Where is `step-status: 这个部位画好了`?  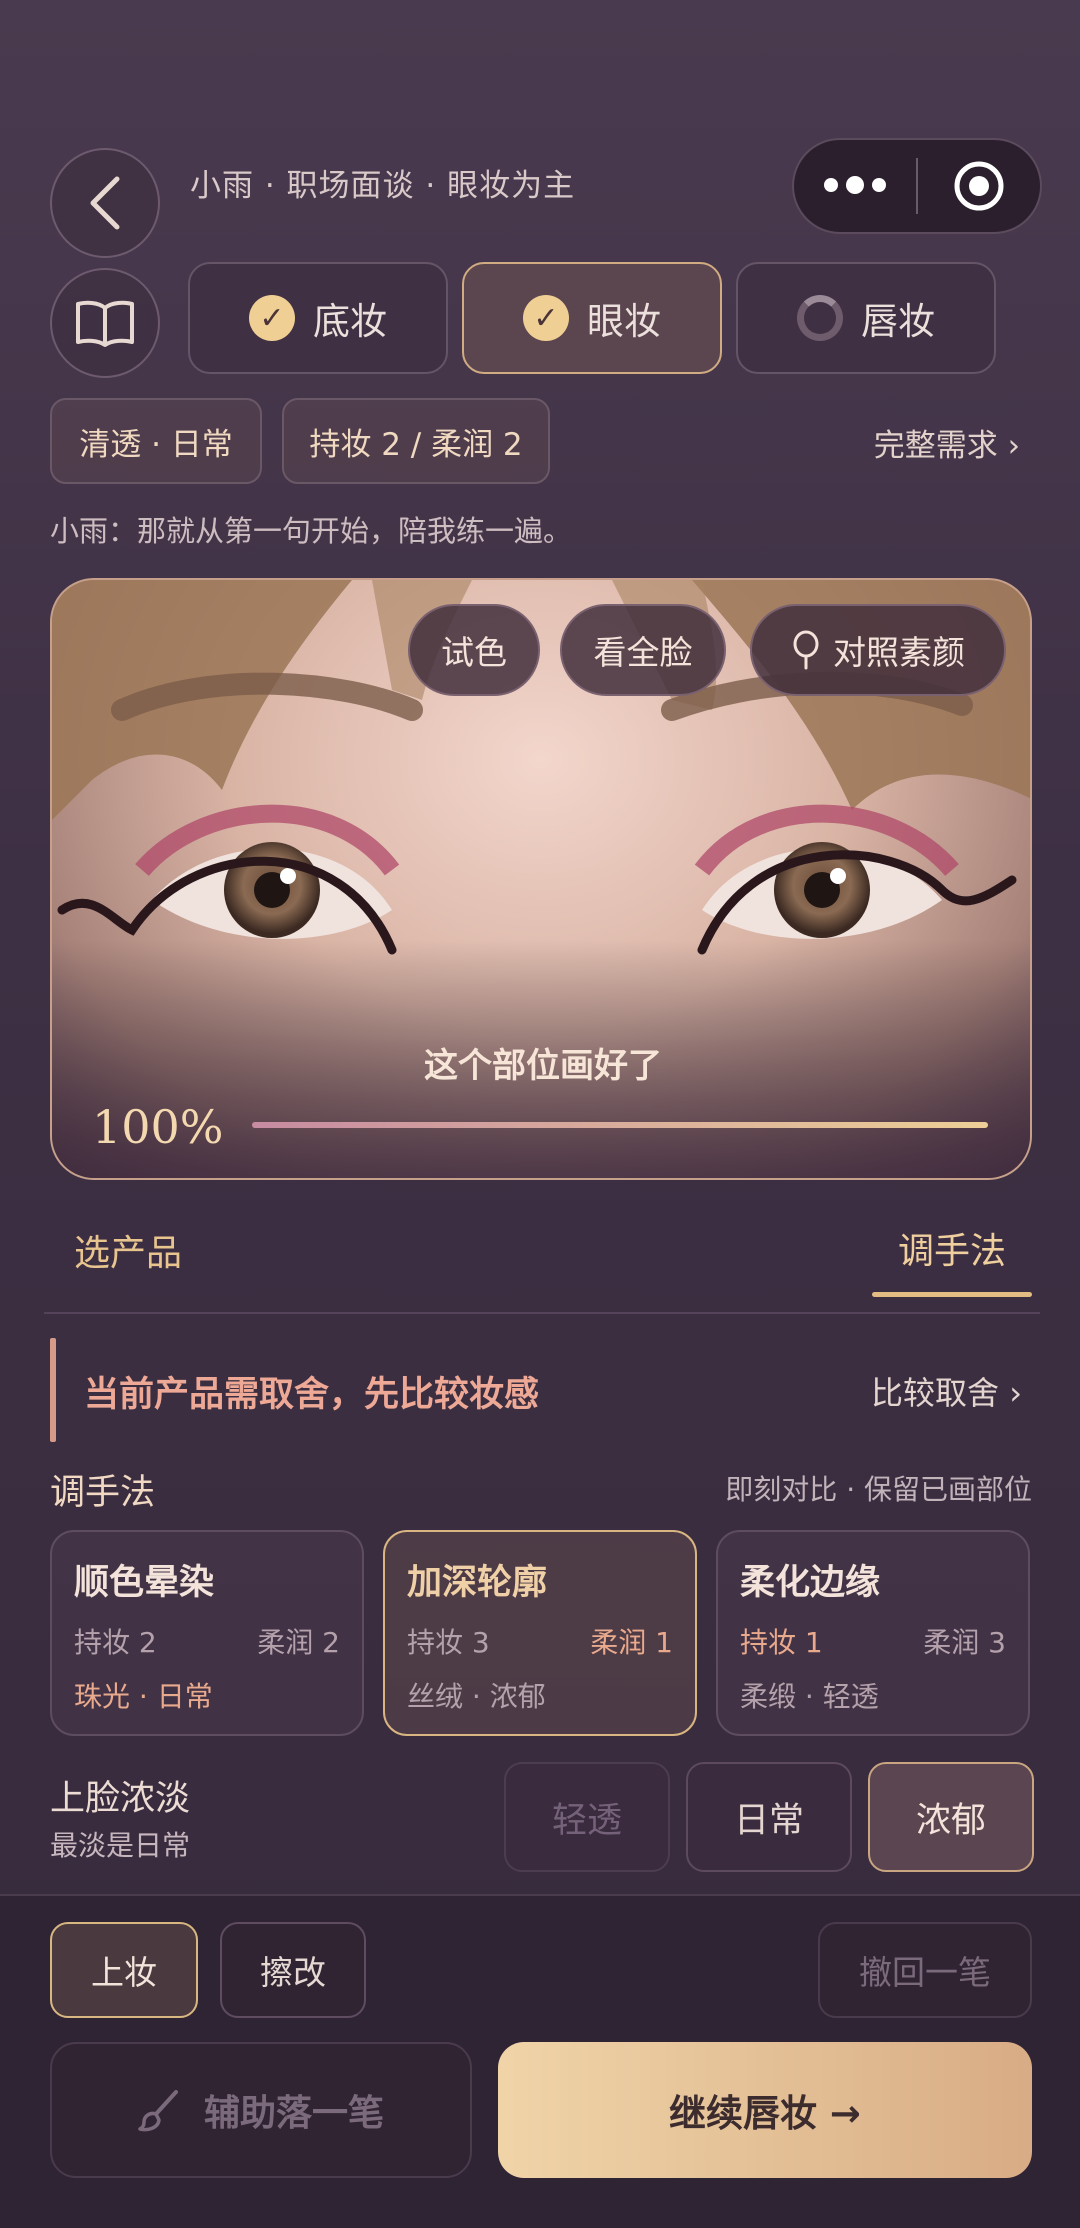
step-status: 这个部位画好了 is located at coordinates (543, 1066).